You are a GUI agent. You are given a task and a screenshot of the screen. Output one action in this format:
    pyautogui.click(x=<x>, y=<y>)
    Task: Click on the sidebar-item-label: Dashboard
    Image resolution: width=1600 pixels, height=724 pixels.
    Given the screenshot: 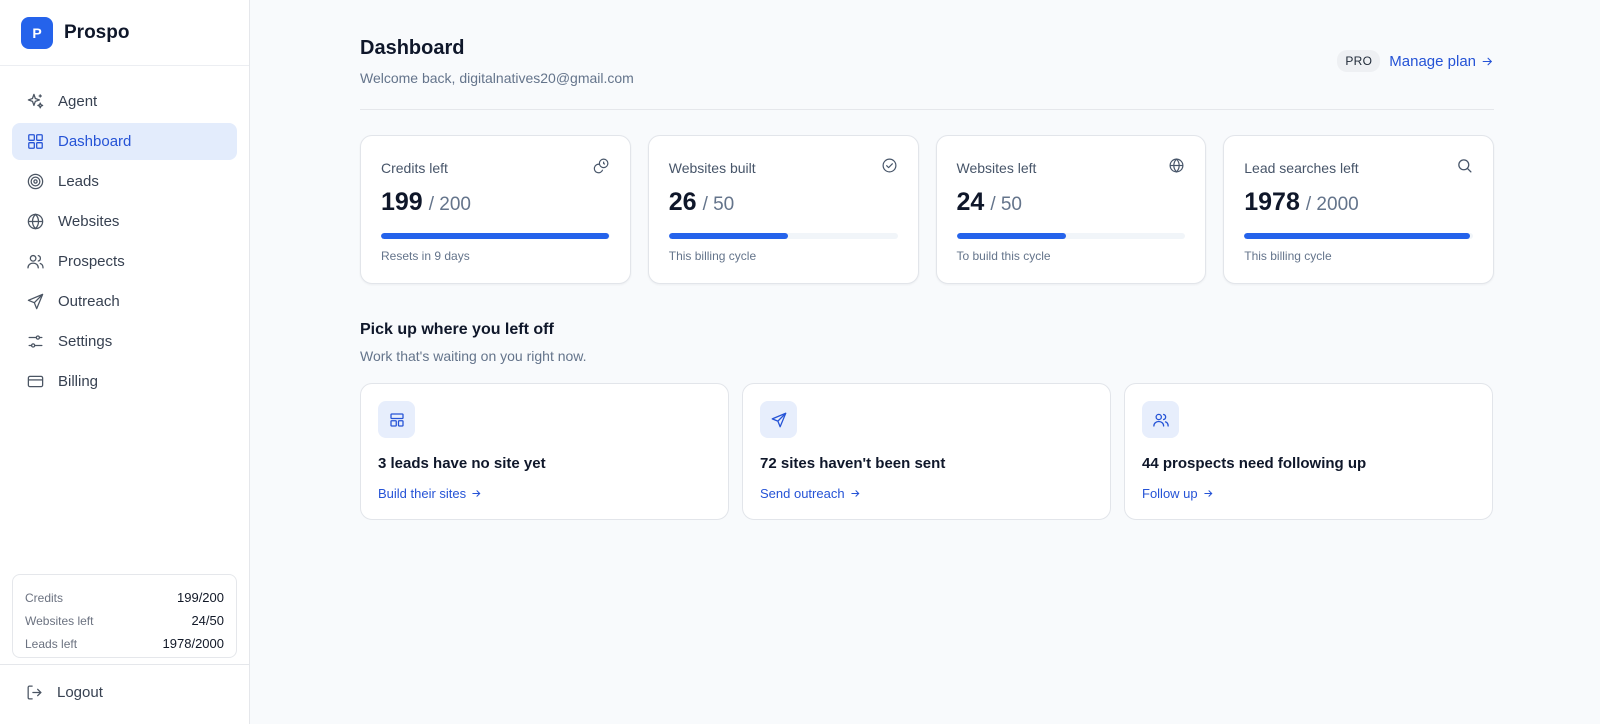 What is the action you would take?
    pyautogui.click(x=95, y=141)
    